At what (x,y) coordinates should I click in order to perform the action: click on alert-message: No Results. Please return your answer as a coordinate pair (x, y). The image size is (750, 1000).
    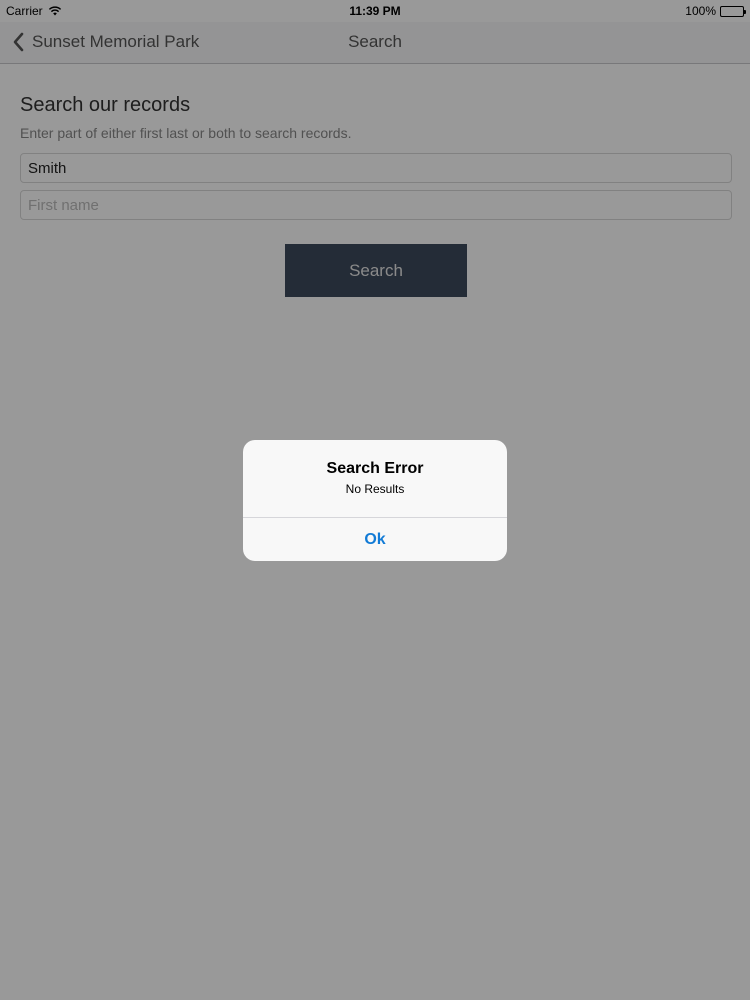
    Looking at the image, I should click on (375, 489).